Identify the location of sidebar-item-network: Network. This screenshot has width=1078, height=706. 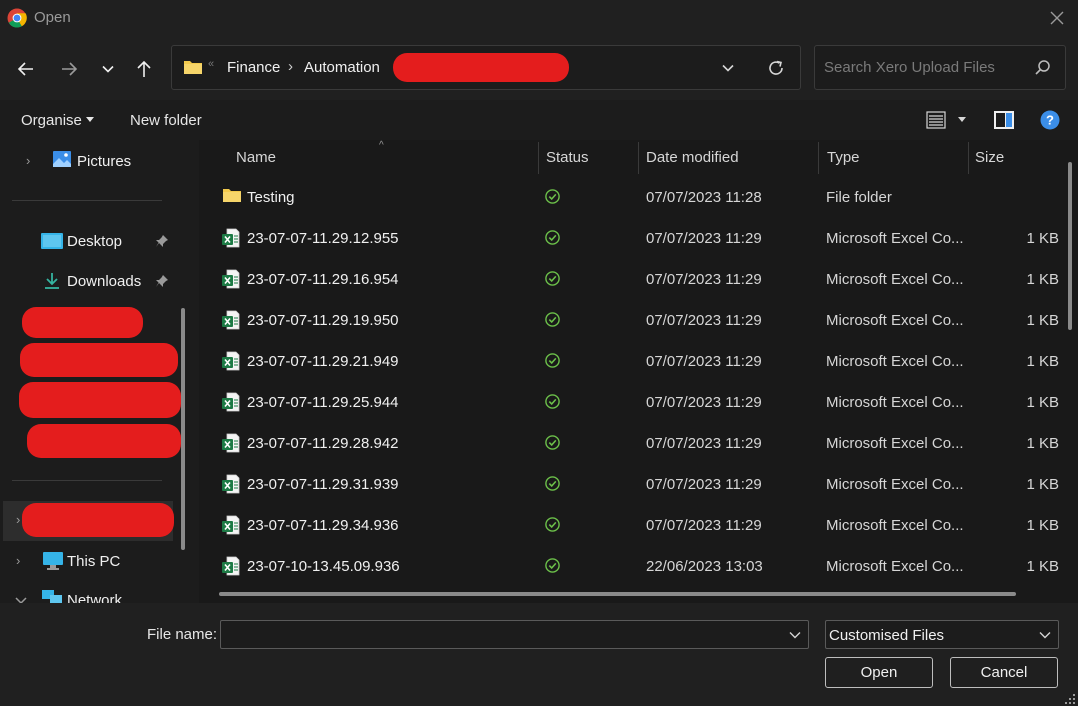
(94, 597).